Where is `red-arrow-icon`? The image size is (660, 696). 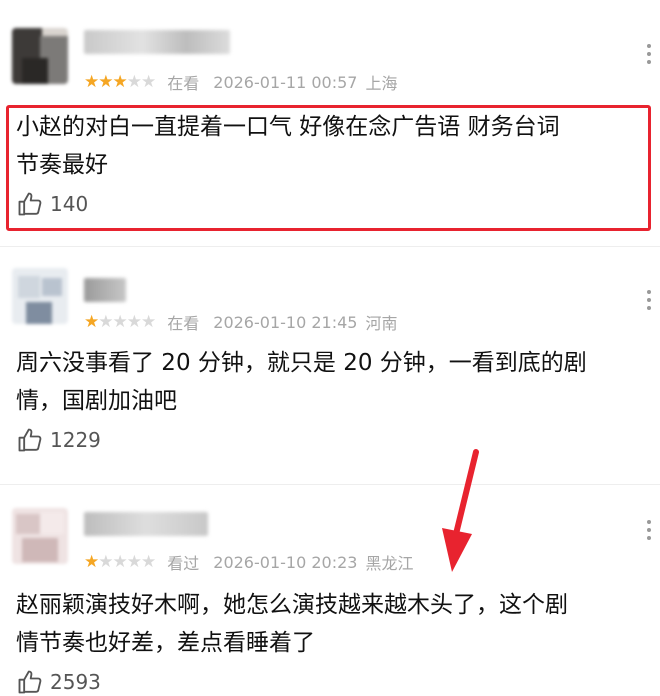 red-arrow-icon is located at coordinates (460, 510).